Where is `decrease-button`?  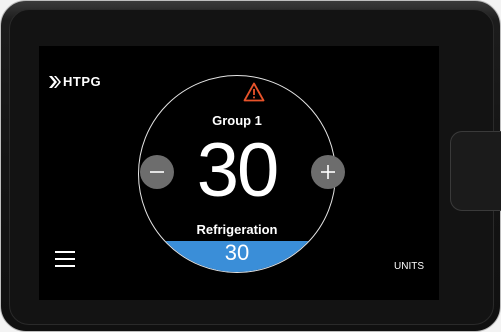 decrease-button is located at coordinates (157, 172).